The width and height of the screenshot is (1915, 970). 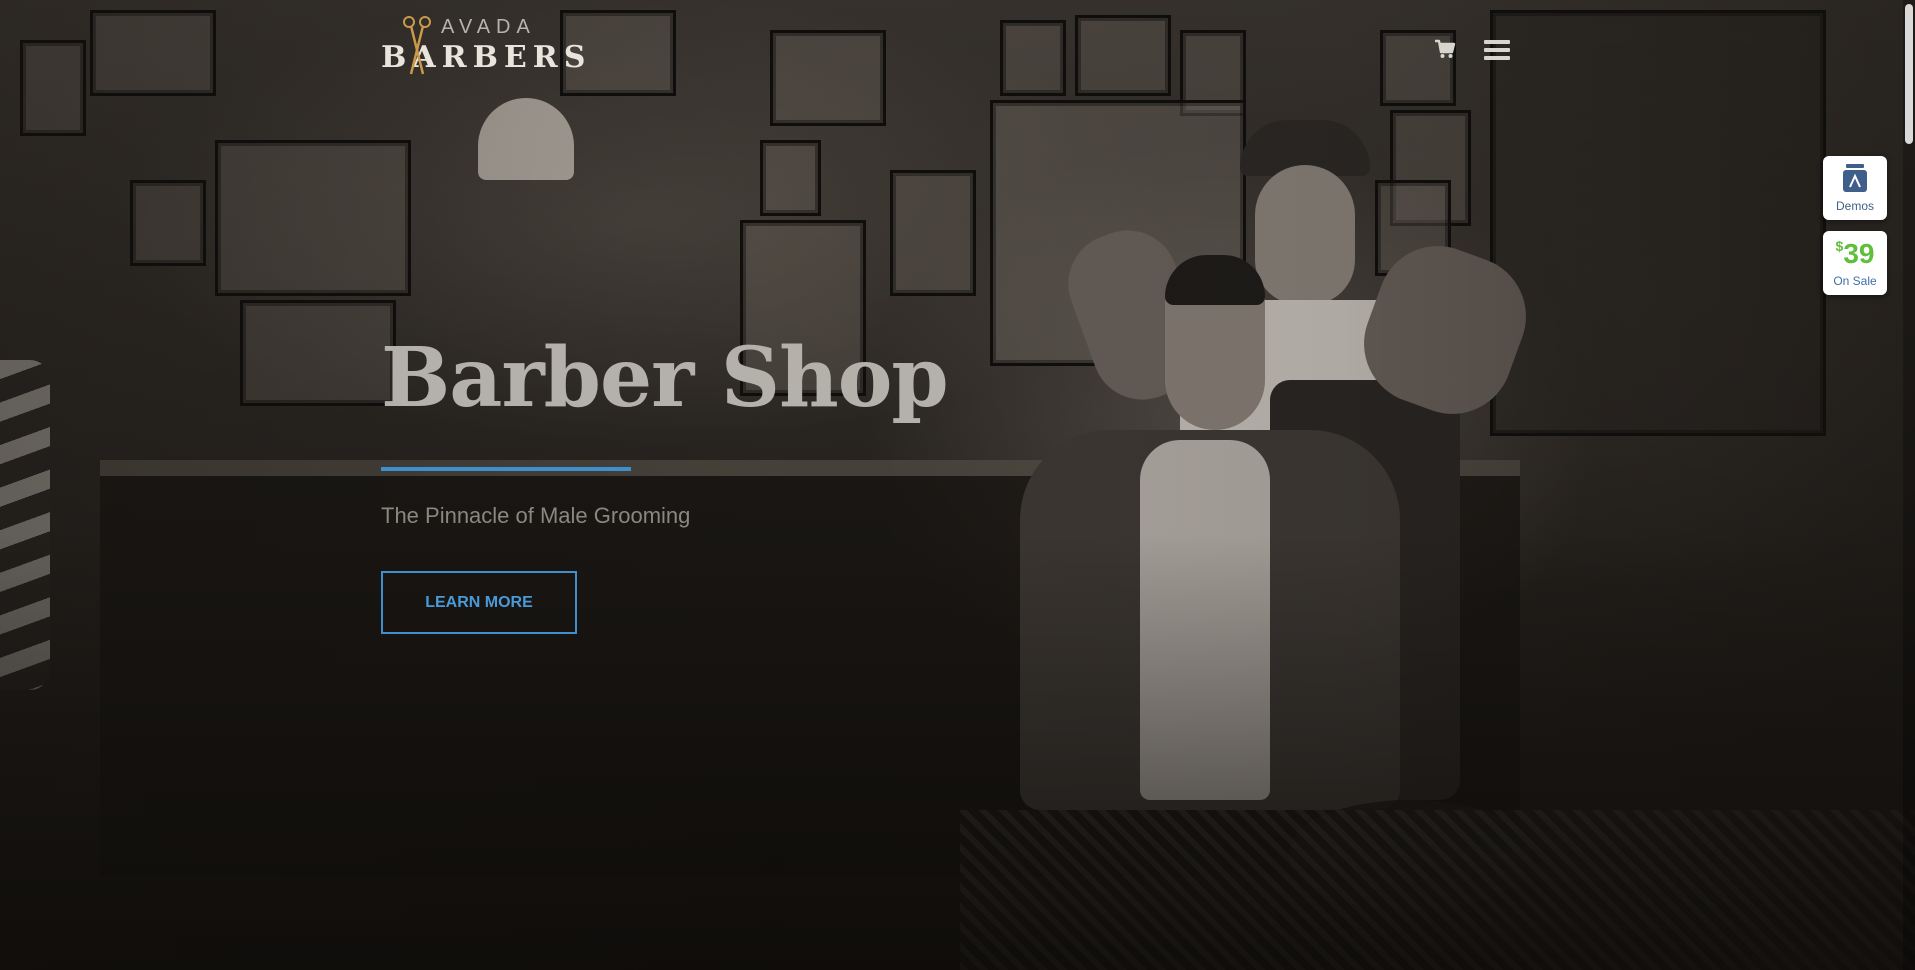 What do you see at coordinates (1859, 253) in the screenshot?
I see `price-value: 39` at bounding box center [1859, 253].